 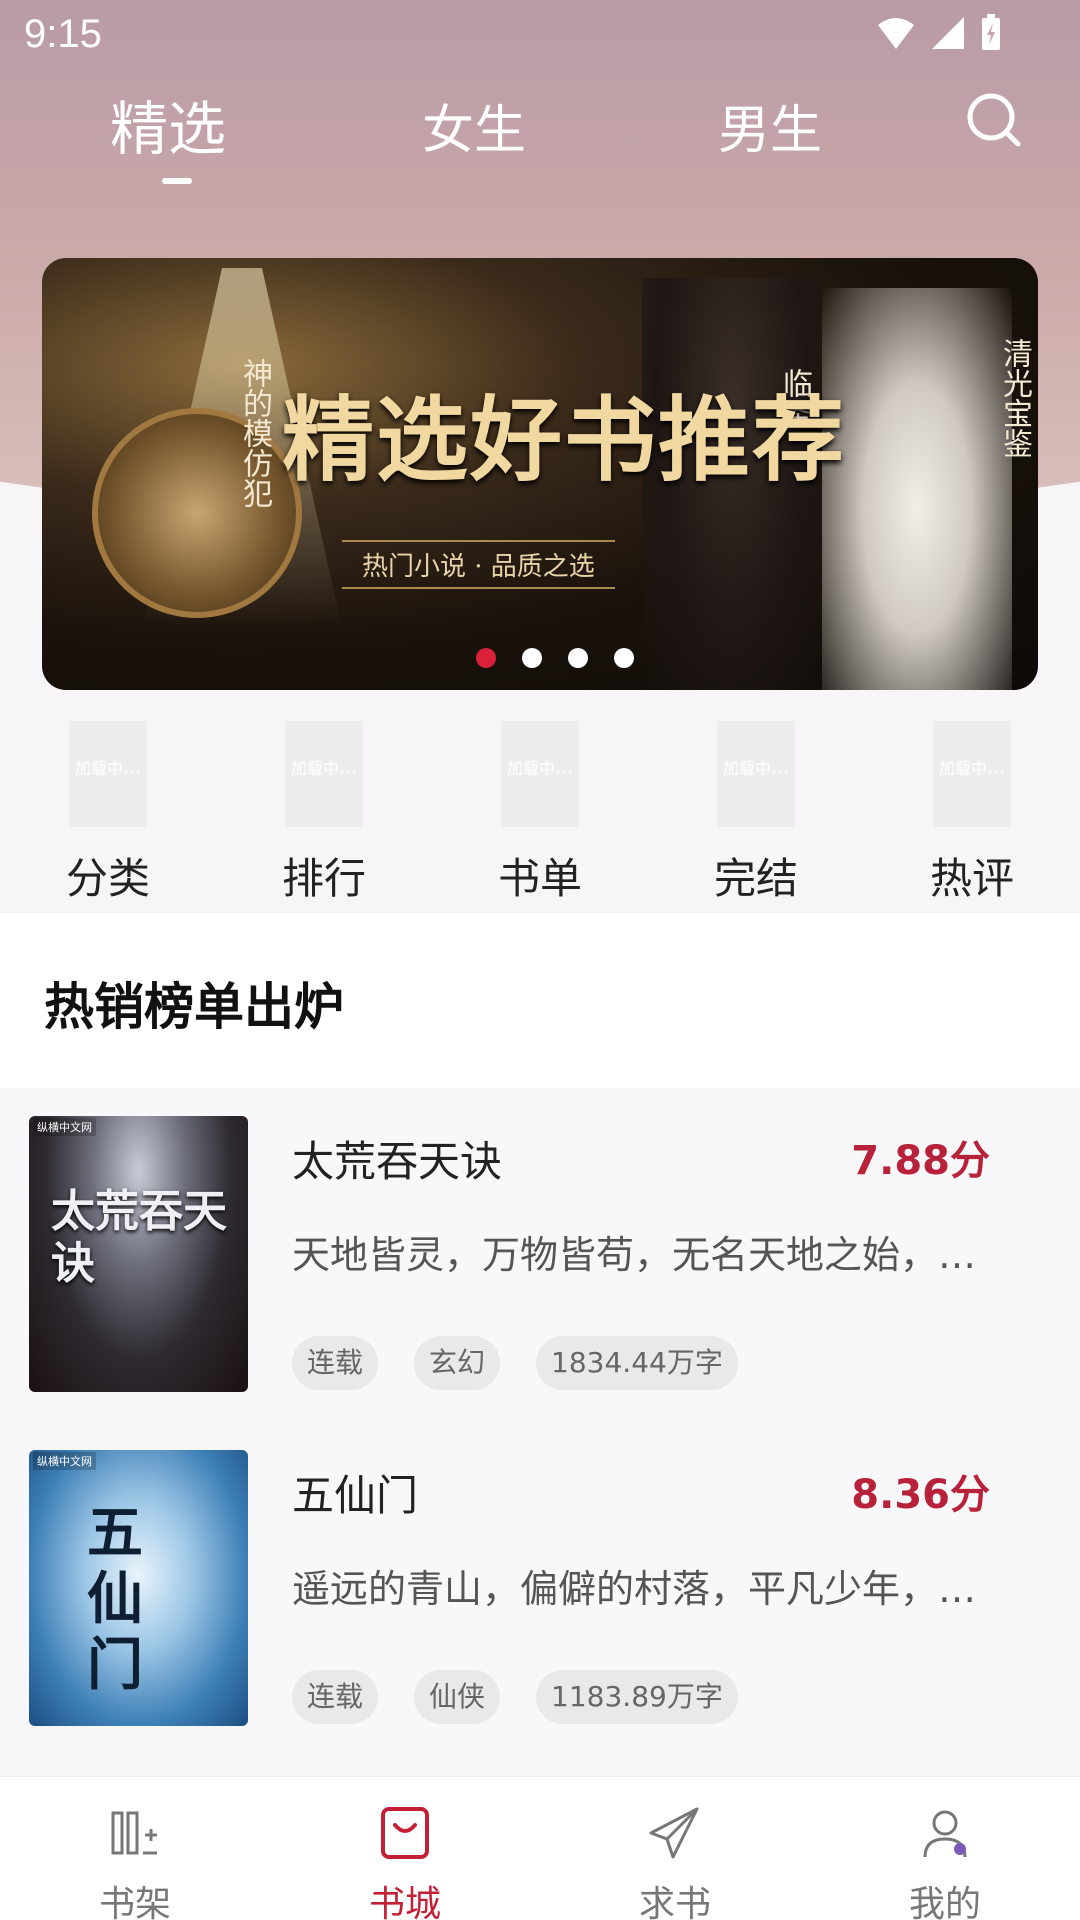 I want to click on quick-nav-label: 排行, so click(x=323, y=878).